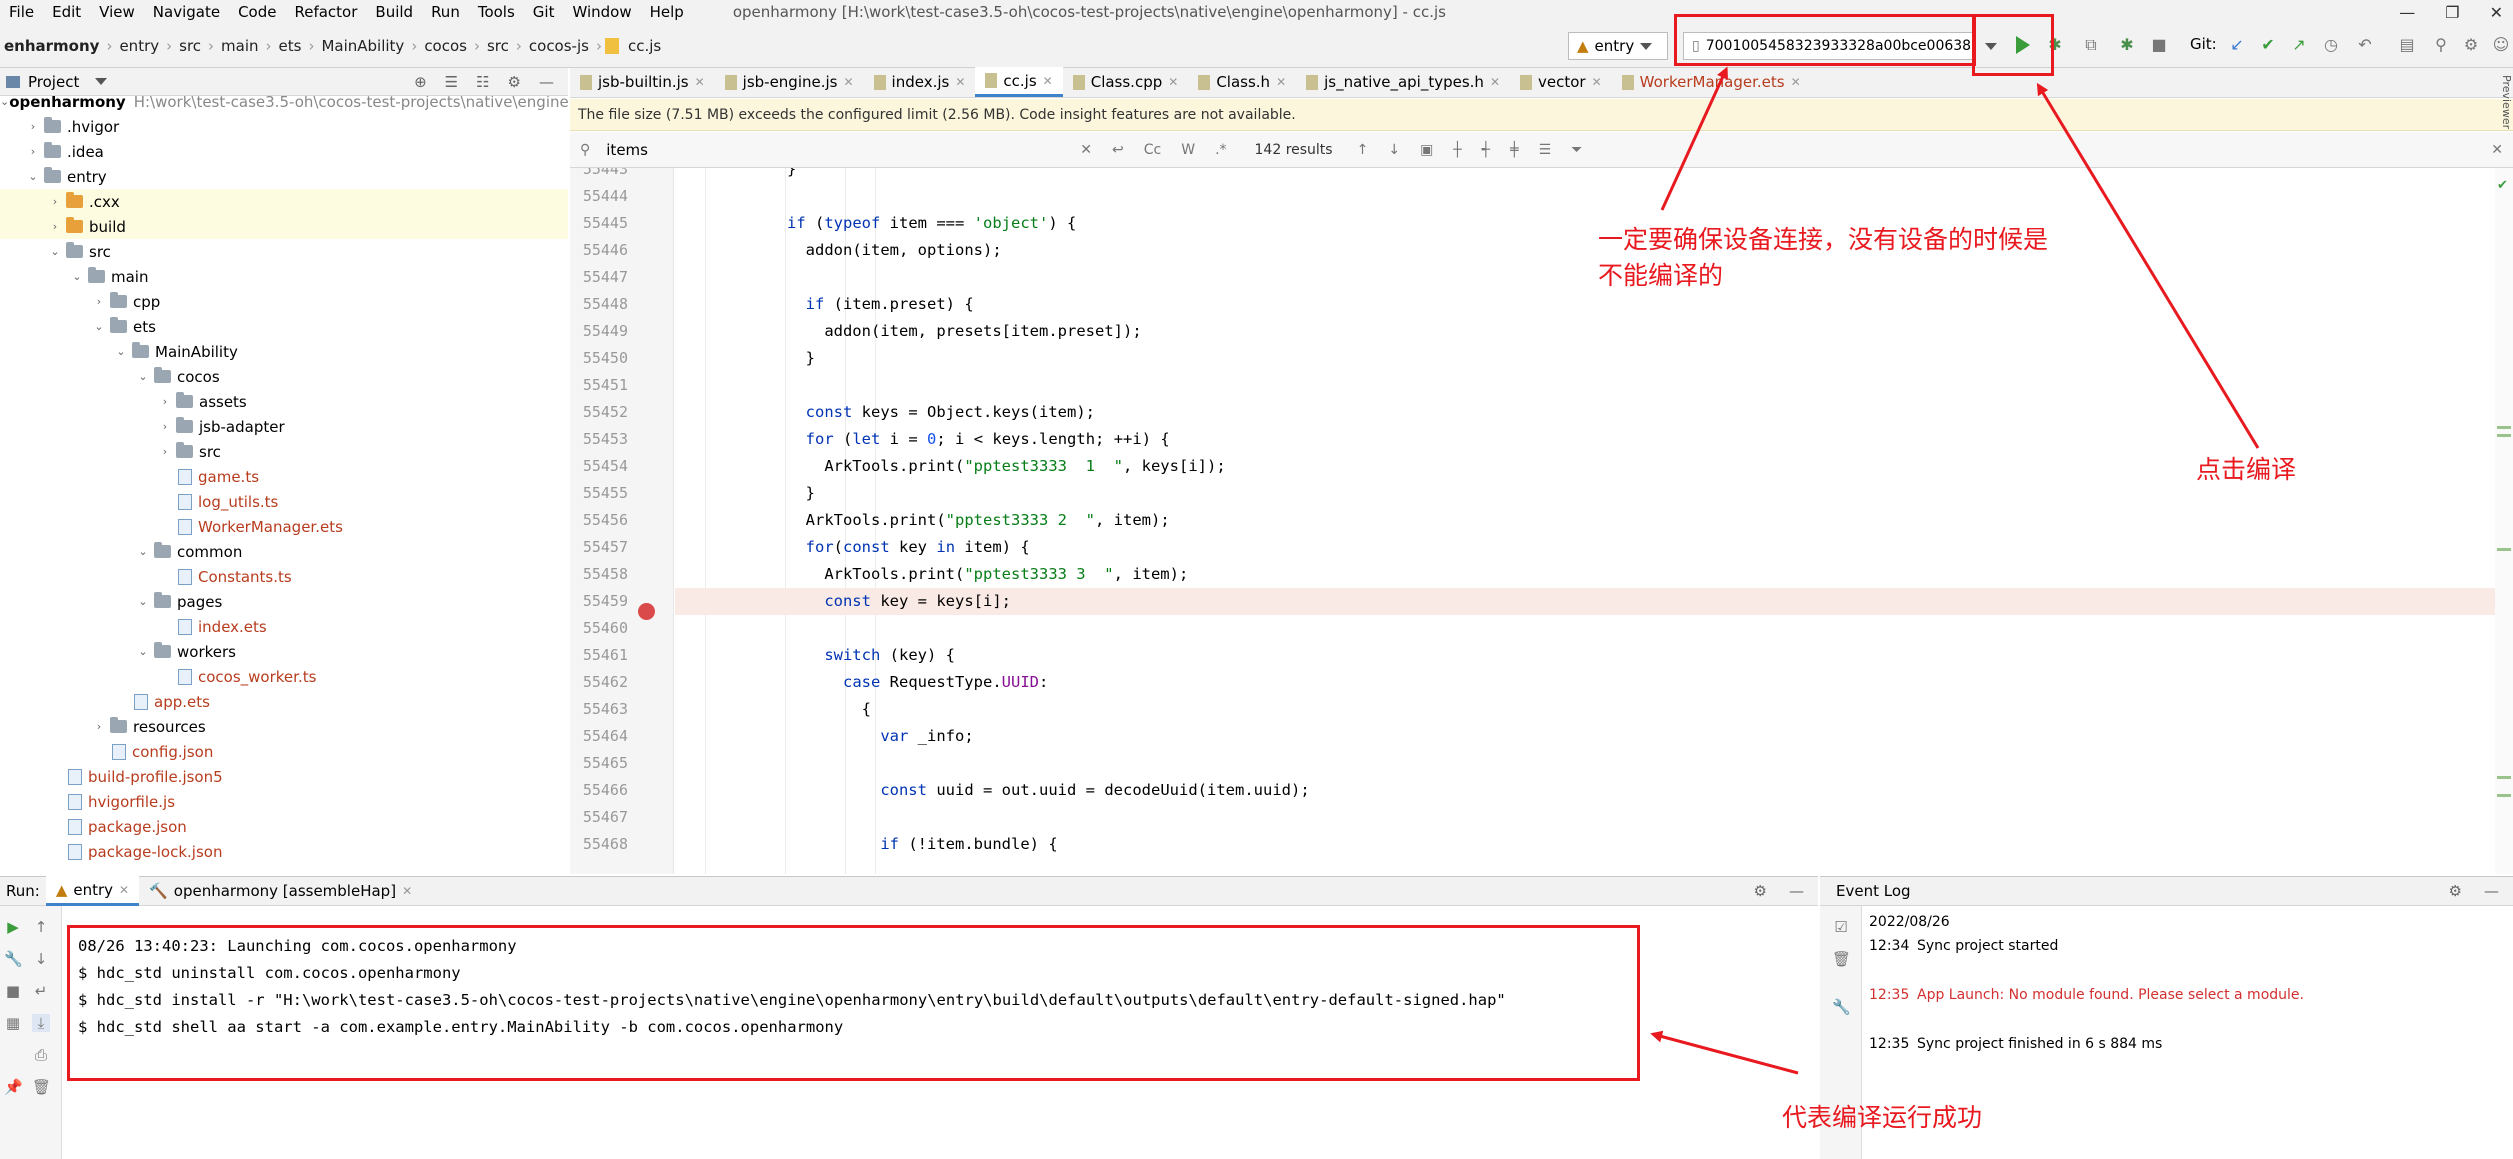 This screenshot has height=1159, width=2513. What do you see at coordinates (1126, 82) in the screenshot?
I see `tab-class-cpp: Class.cpp ✕` at bounding box center [1126, 82].